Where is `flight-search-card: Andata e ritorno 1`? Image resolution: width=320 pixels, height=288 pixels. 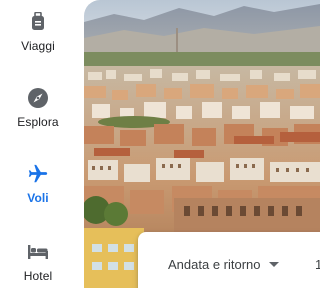
flight-search-card: Andata e ritorno 1 is located at coordinates (229, 260).